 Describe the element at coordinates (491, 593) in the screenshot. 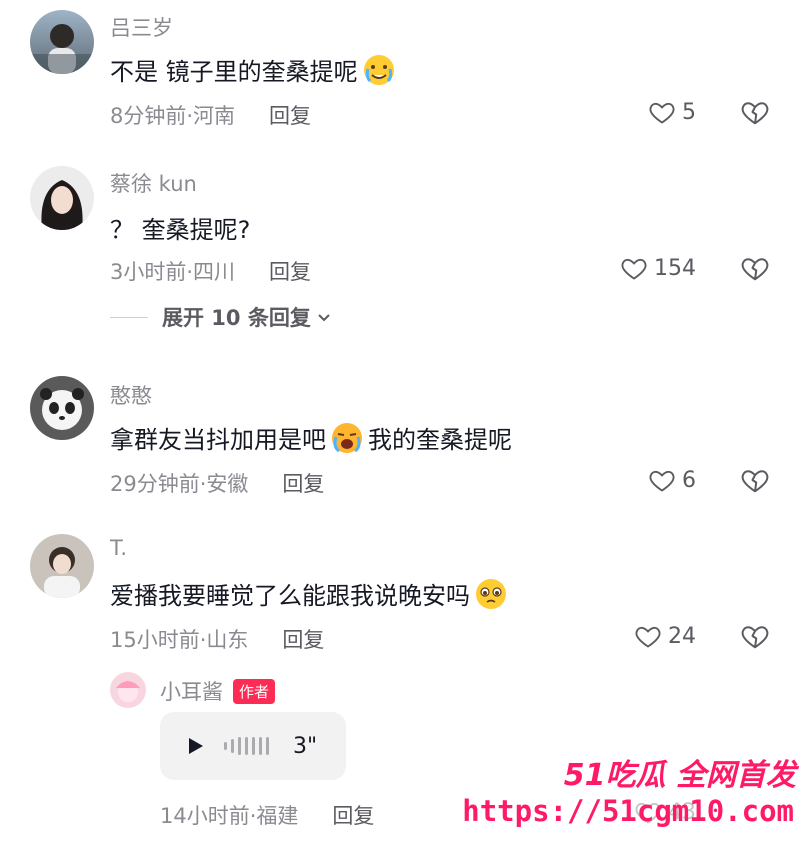

I see `pleading-emoji-icon` at that location.